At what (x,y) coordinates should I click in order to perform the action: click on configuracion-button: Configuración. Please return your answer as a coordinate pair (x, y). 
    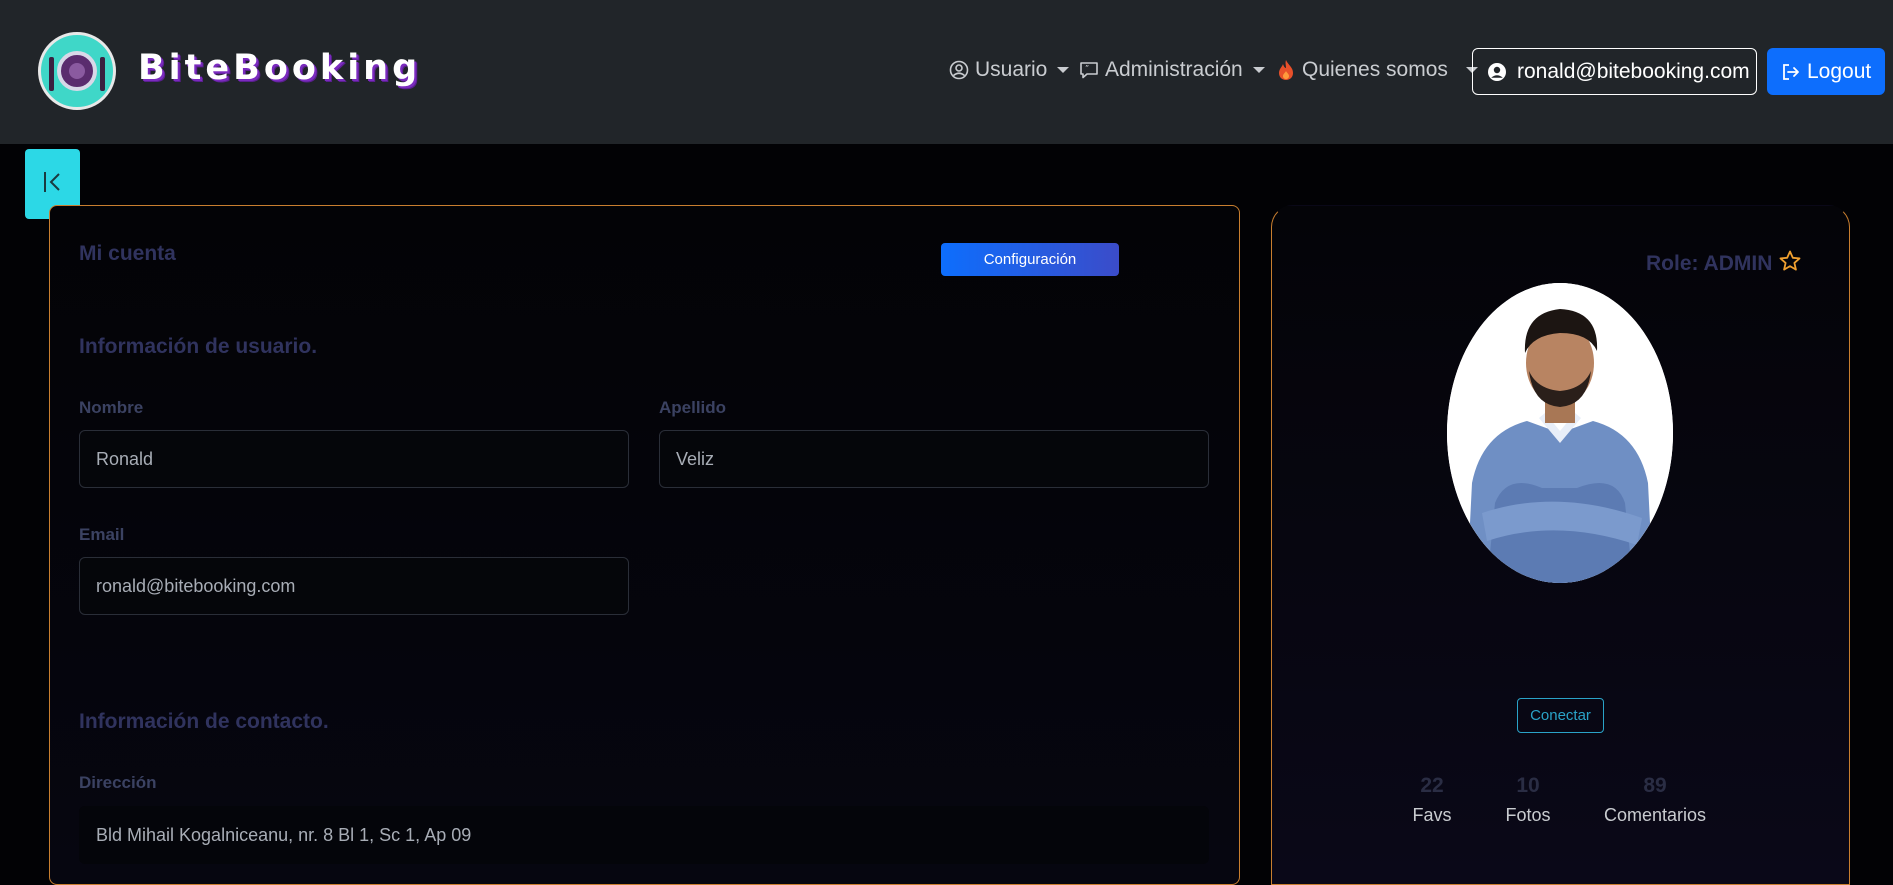
    Looking at the image, I should click on (1030, 259).